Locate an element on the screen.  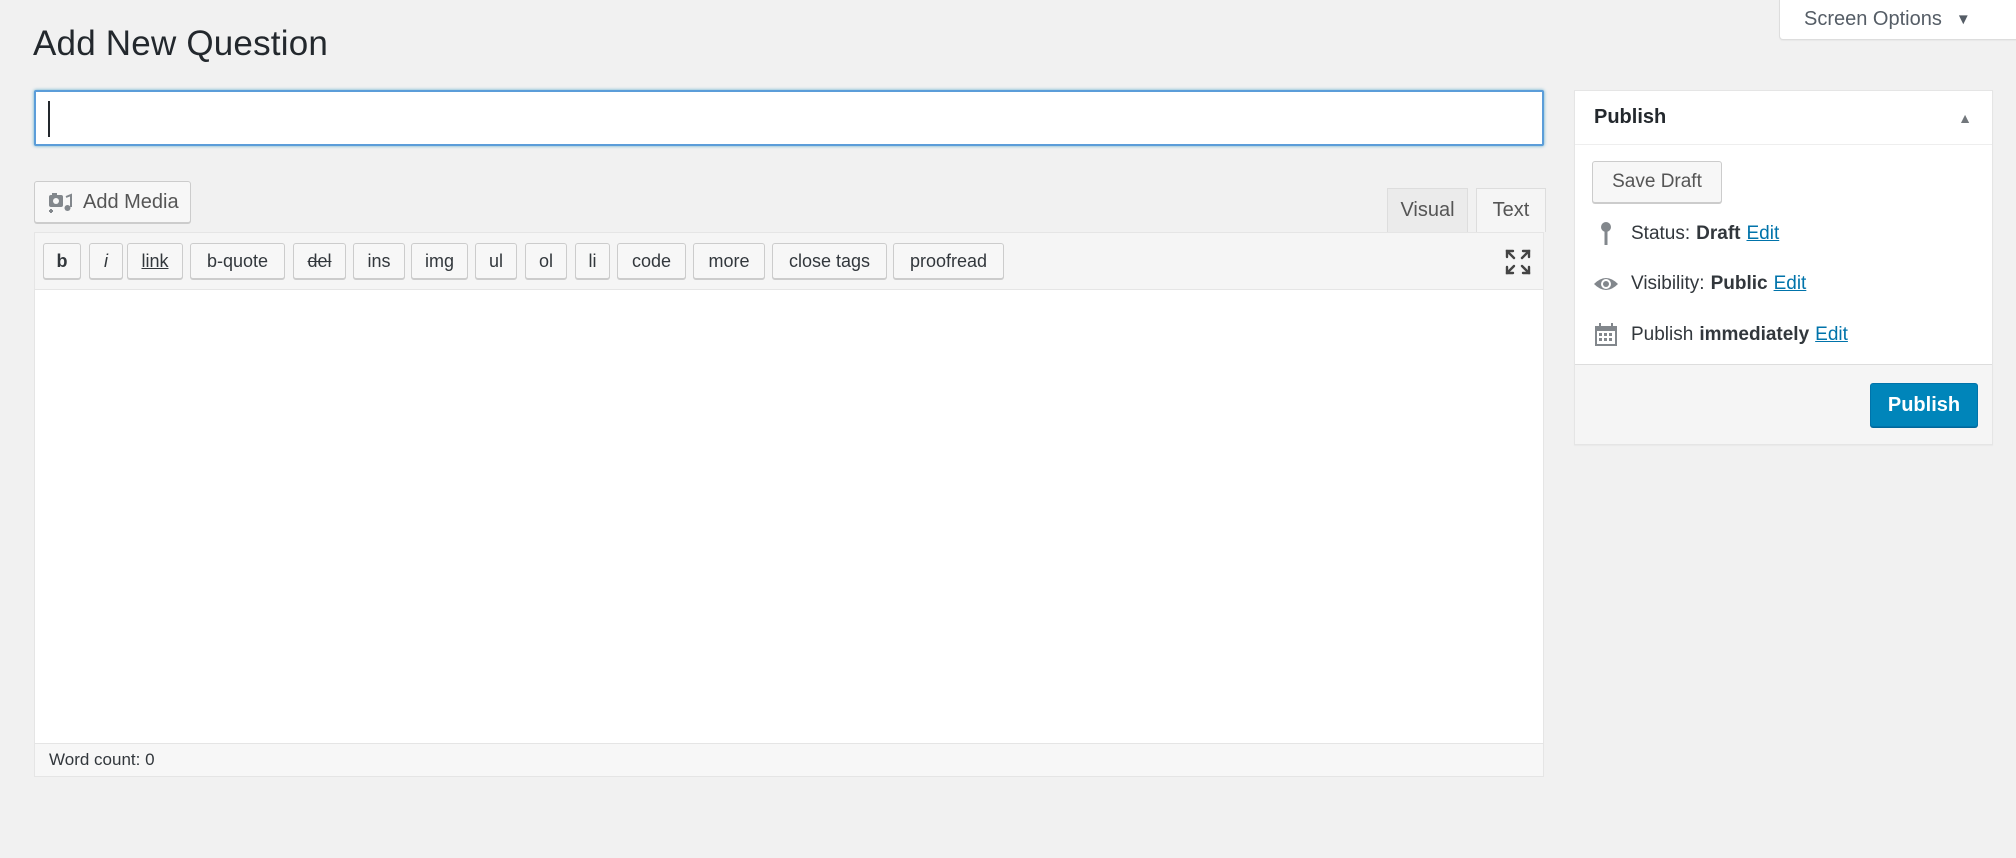
caret-down-icon: ▼ is located at coordinates (1963, 19).